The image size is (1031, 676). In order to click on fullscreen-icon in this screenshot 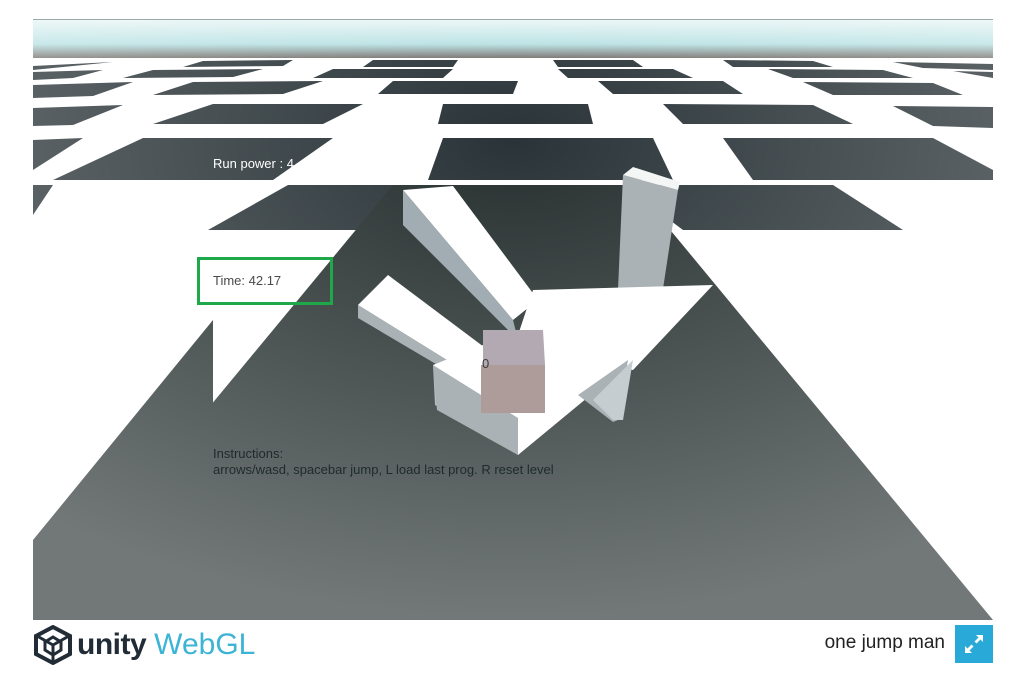, I will do `click(974, 644)`.